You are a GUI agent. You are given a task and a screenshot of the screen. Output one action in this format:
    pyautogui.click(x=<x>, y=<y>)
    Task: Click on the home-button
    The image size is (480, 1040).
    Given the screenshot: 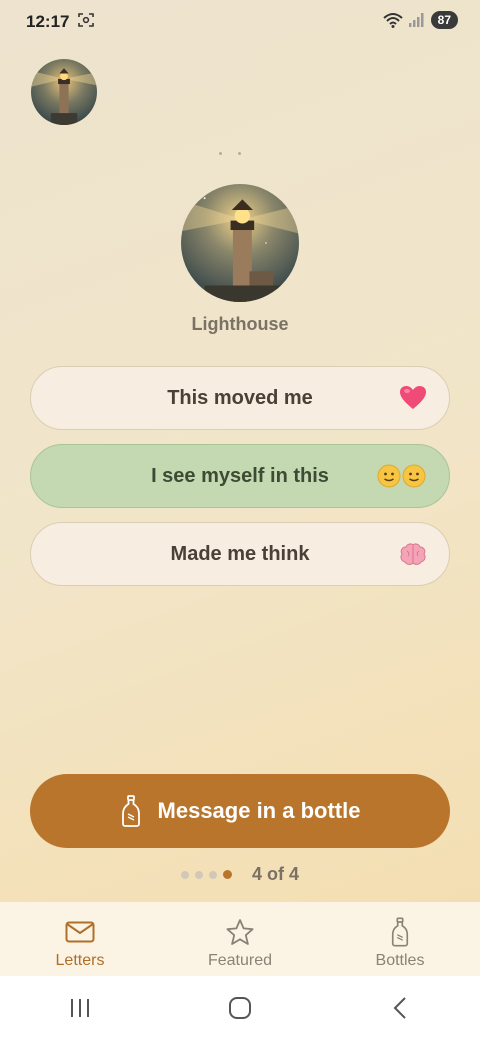 What is the action you would take?
    pyautogui.click(x=240, y=1008)
    